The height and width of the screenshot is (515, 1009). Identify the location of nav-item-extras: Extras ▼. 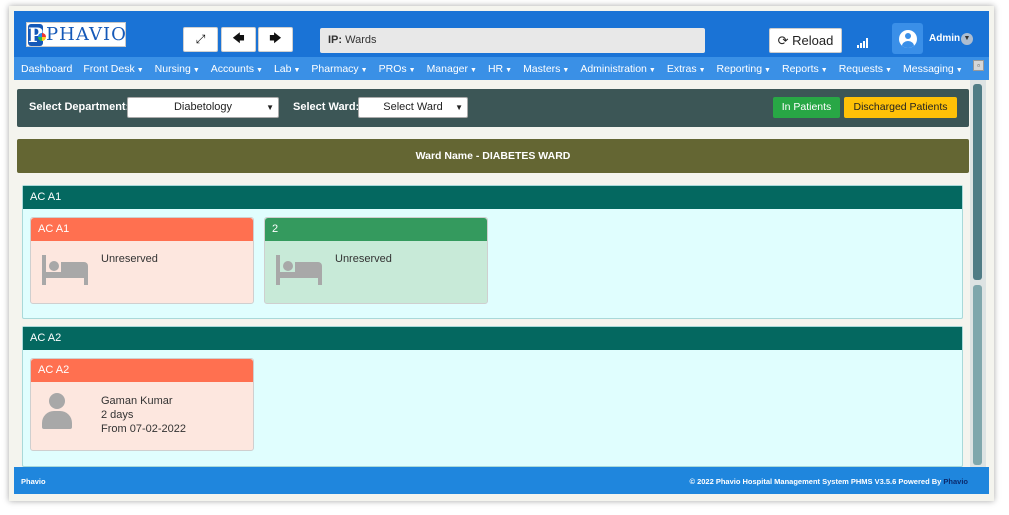
(686, 69).